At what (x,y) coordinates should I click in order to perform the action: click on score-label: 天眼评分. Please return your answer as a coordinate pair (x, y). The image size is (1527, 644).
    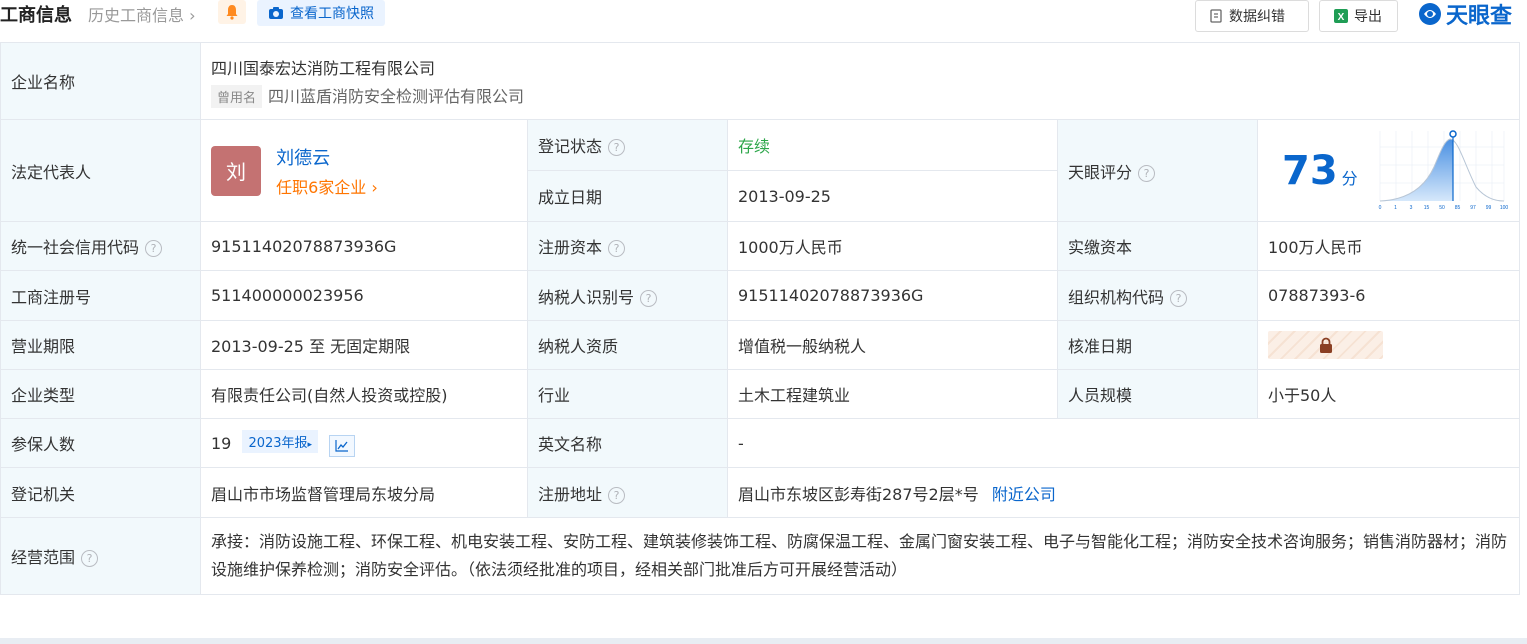
    Looking at the image, I should click on (1100, 172).